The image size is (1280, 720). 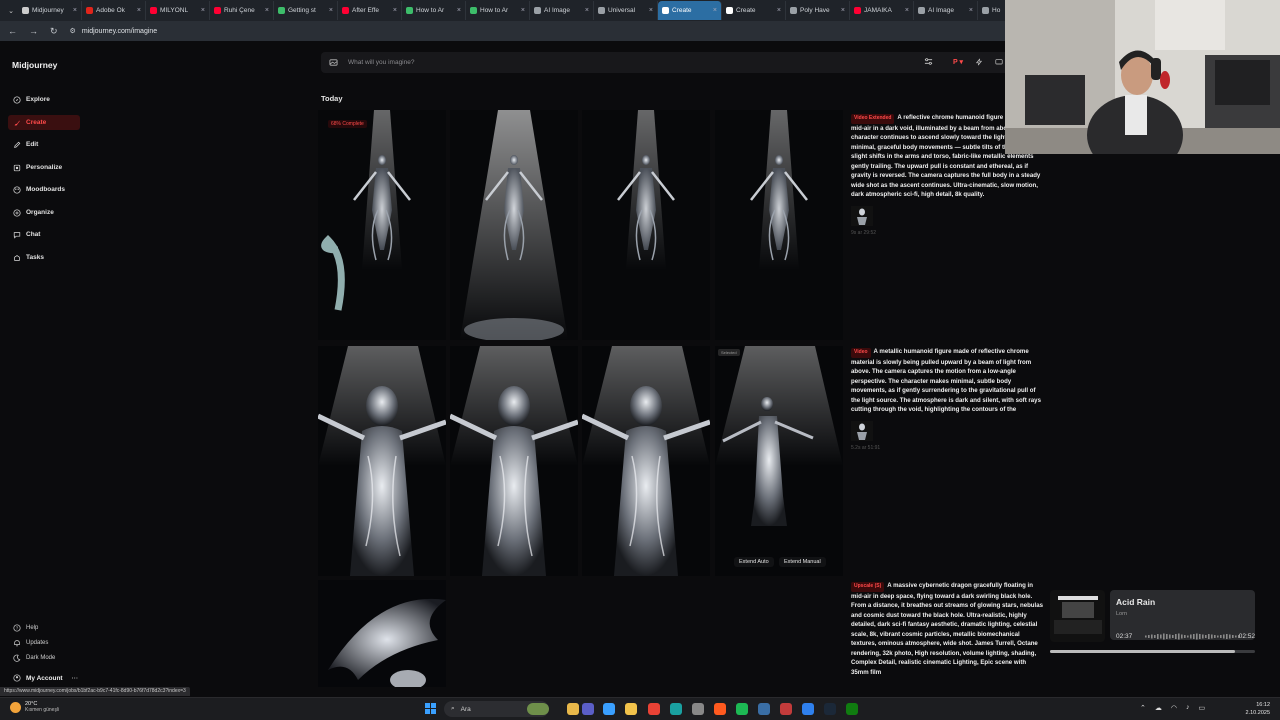 I want to click on tray-chevron-icon: ⌃, so click(x=1143, y=708).